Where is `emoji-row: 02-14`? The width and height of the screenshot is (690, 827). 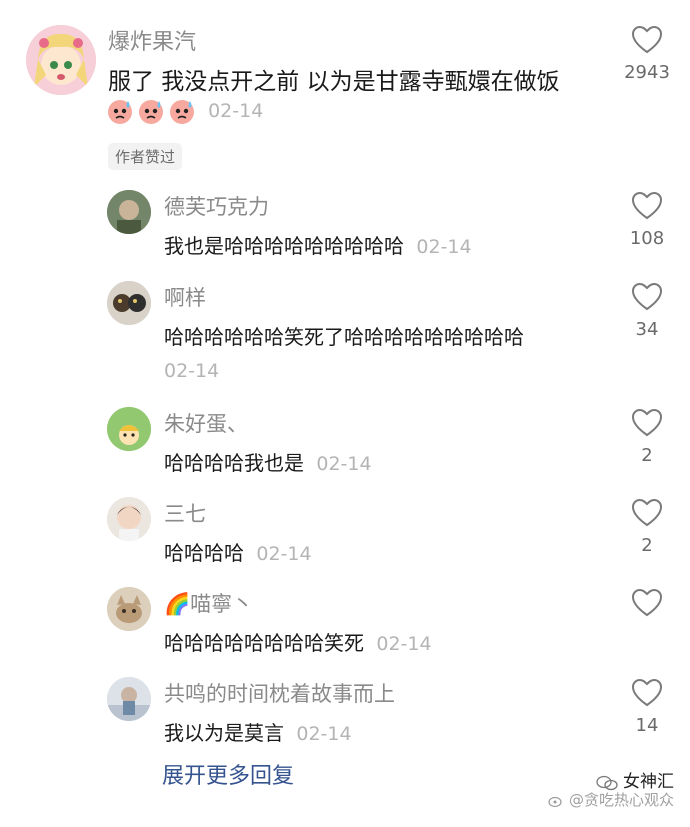 emoji-row: 02-14 is located at coordinates (184, 112).